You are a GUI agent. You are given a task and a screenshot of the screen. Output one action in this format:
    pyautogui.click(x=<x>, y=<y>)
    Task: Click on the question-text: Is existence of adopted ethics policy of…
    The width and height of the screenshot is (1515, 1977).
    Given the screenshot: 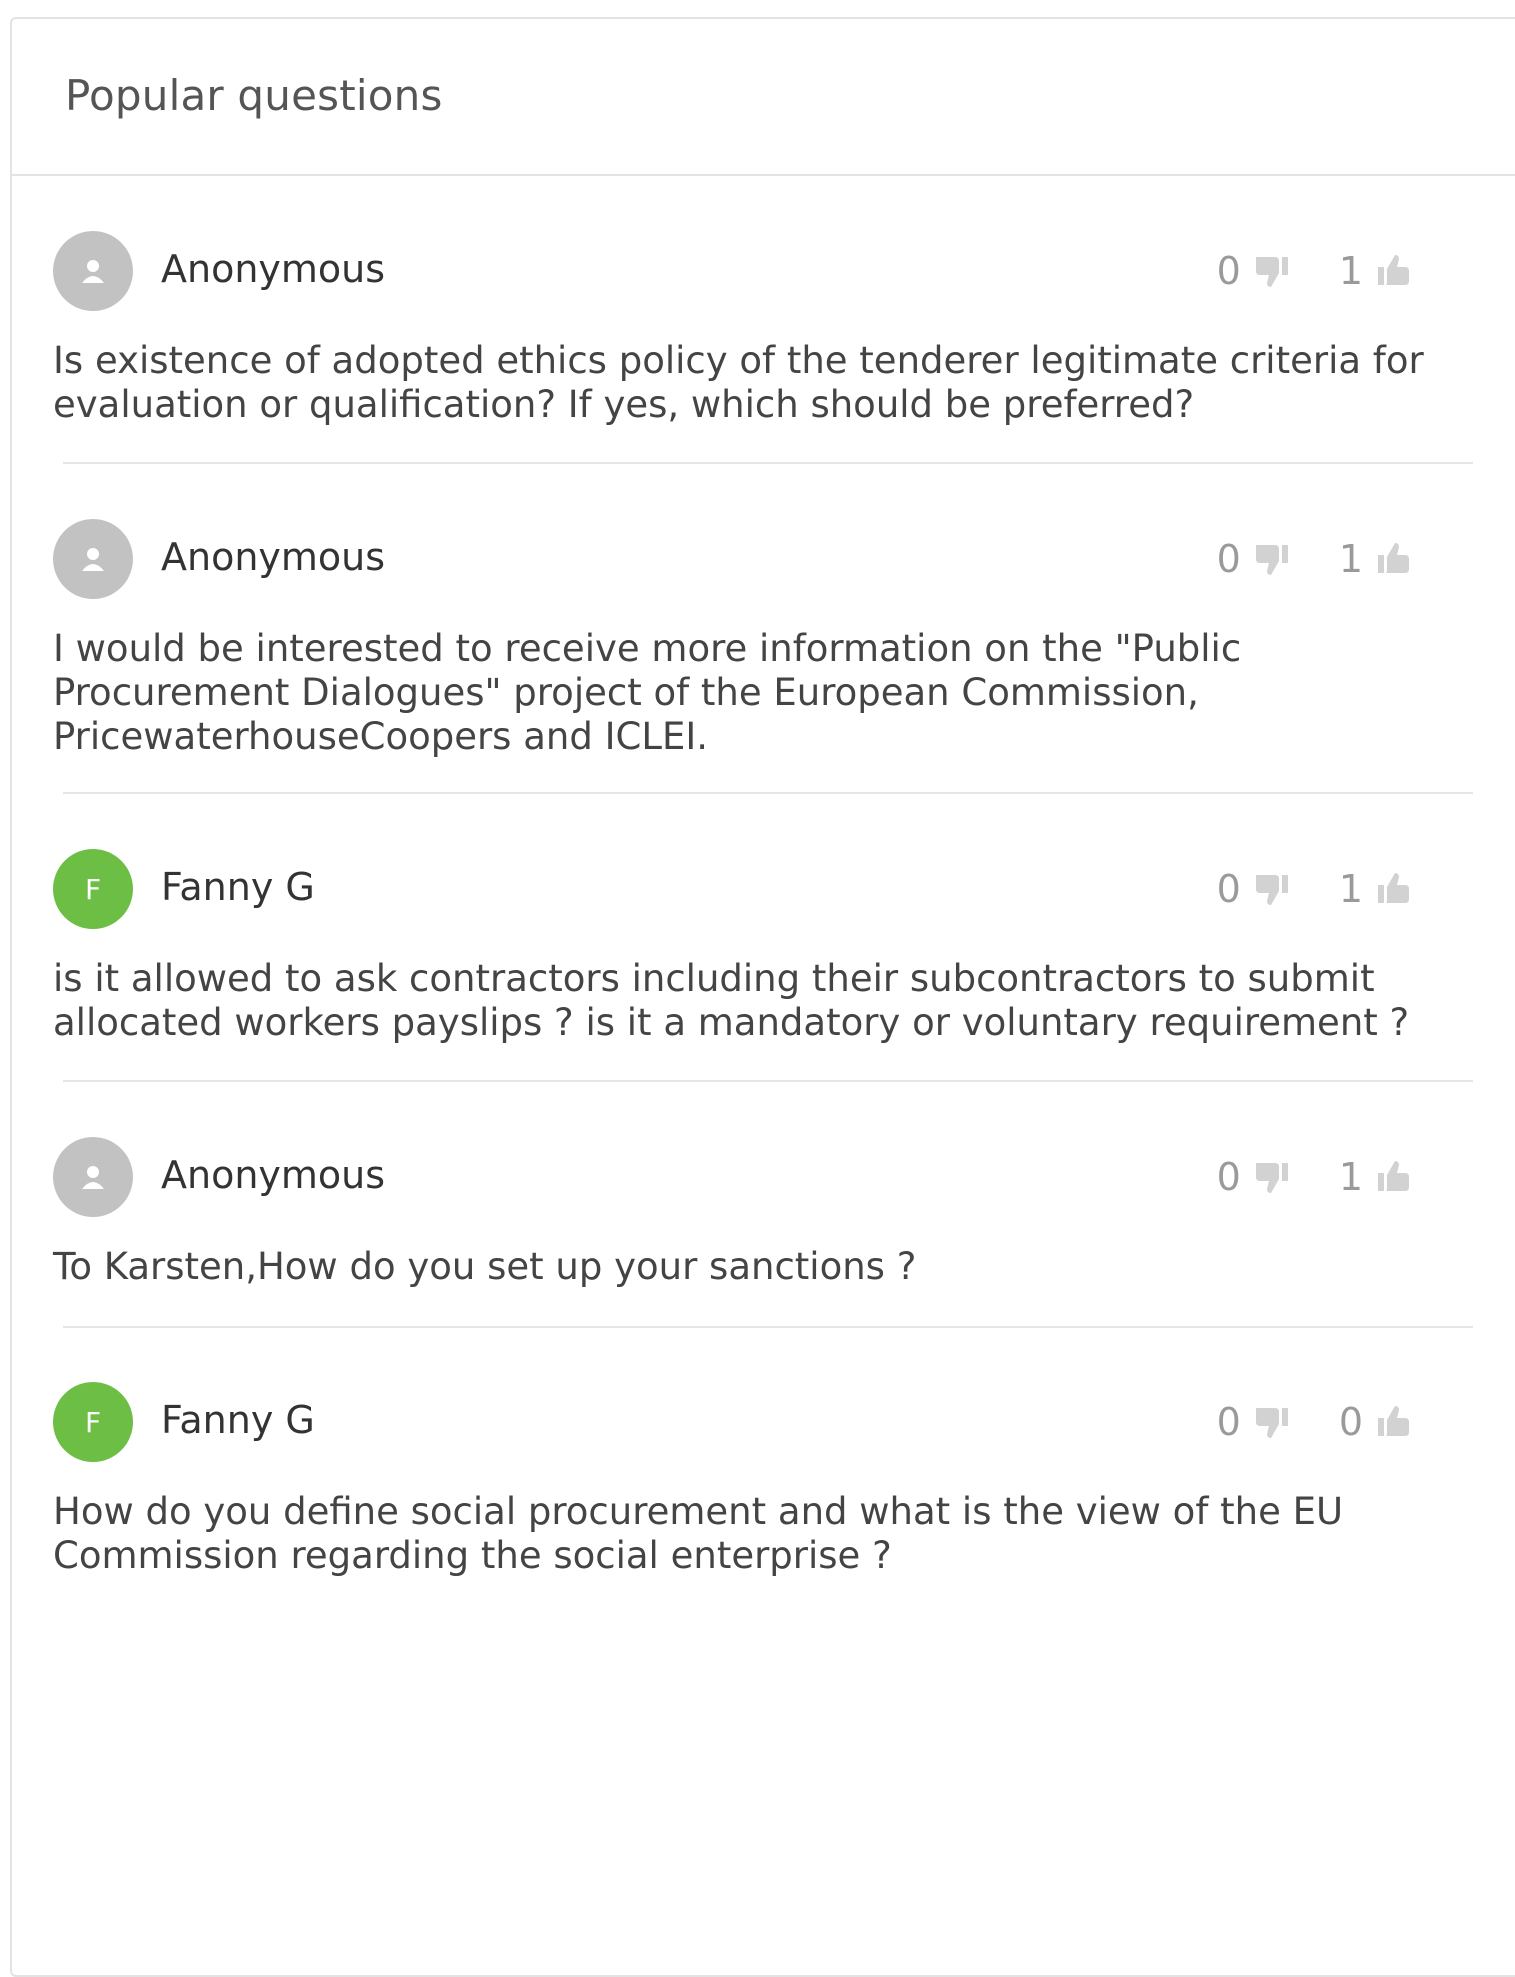 What is the action you would take?
    pyautogui.click(x=738, y=382)
    